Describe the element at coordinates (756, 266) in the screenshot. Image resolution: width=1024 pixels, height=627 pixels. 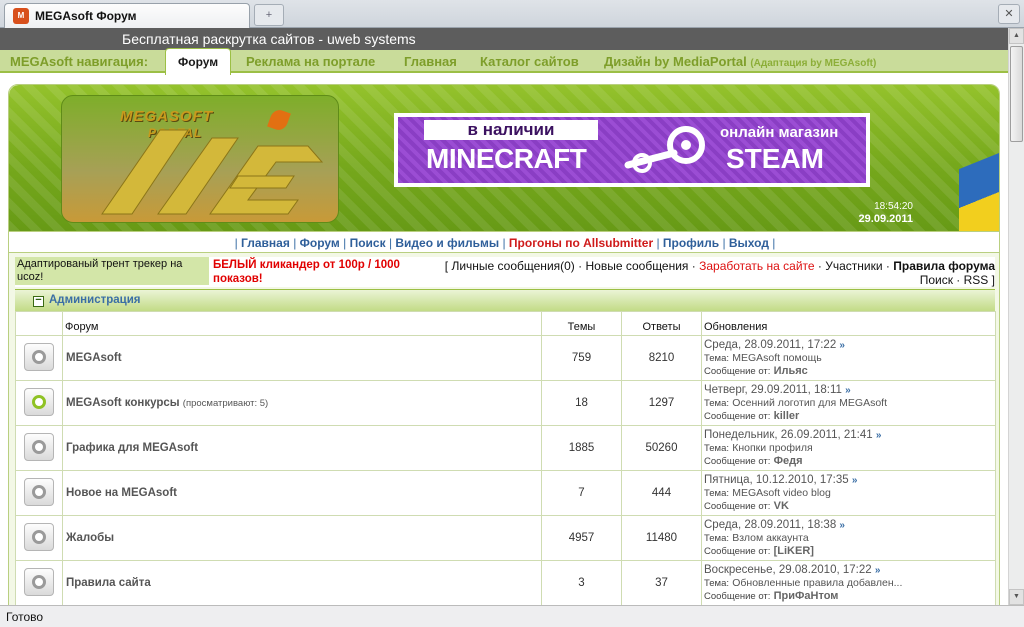
I see `link-earn: Заработать на сайте` at that location.